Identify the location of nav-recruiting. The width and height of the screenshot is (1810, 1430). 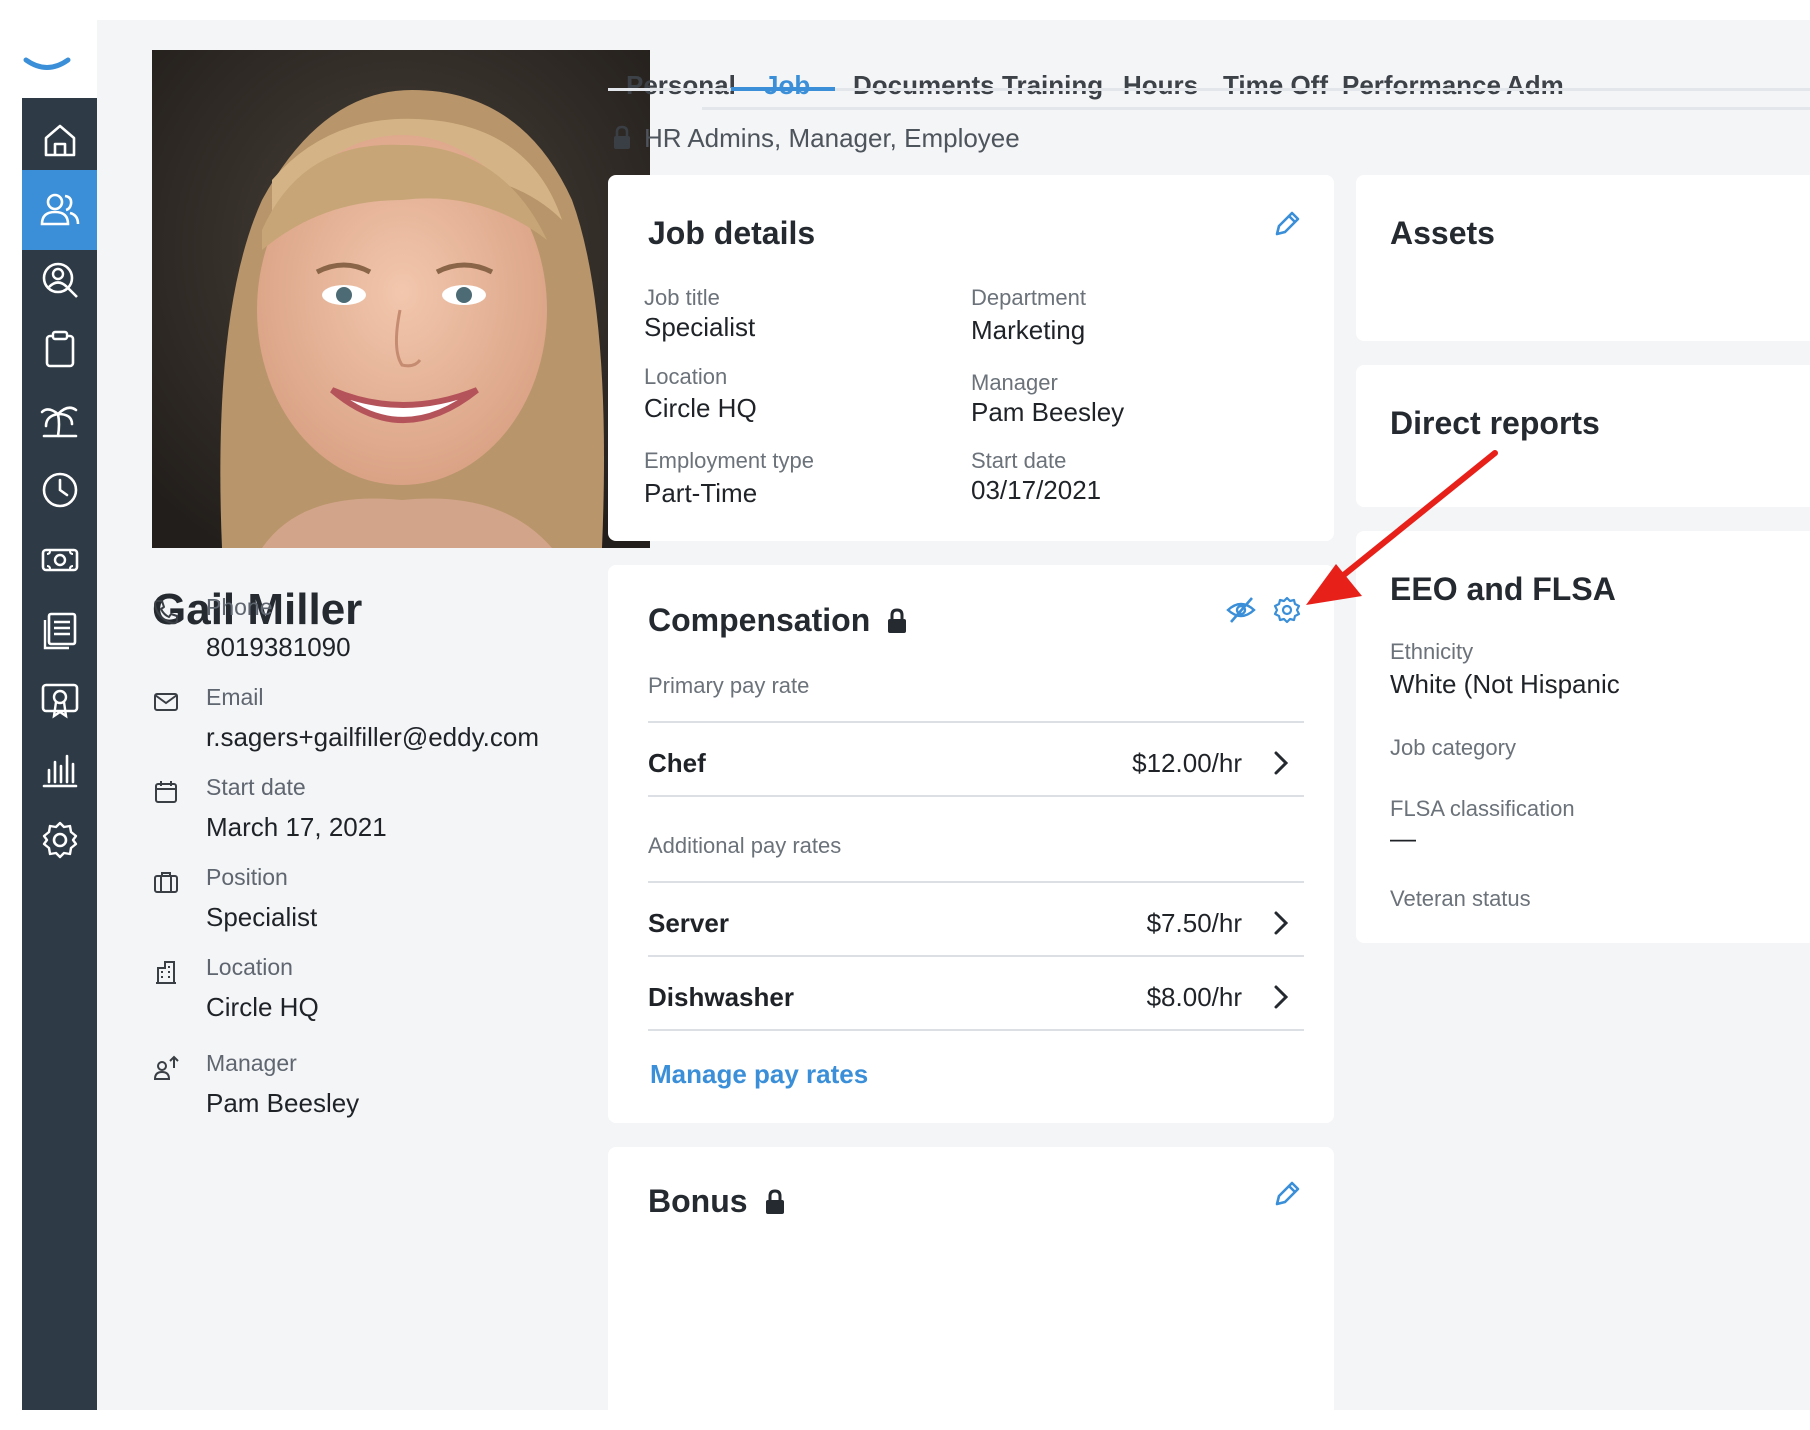
(59, 280).